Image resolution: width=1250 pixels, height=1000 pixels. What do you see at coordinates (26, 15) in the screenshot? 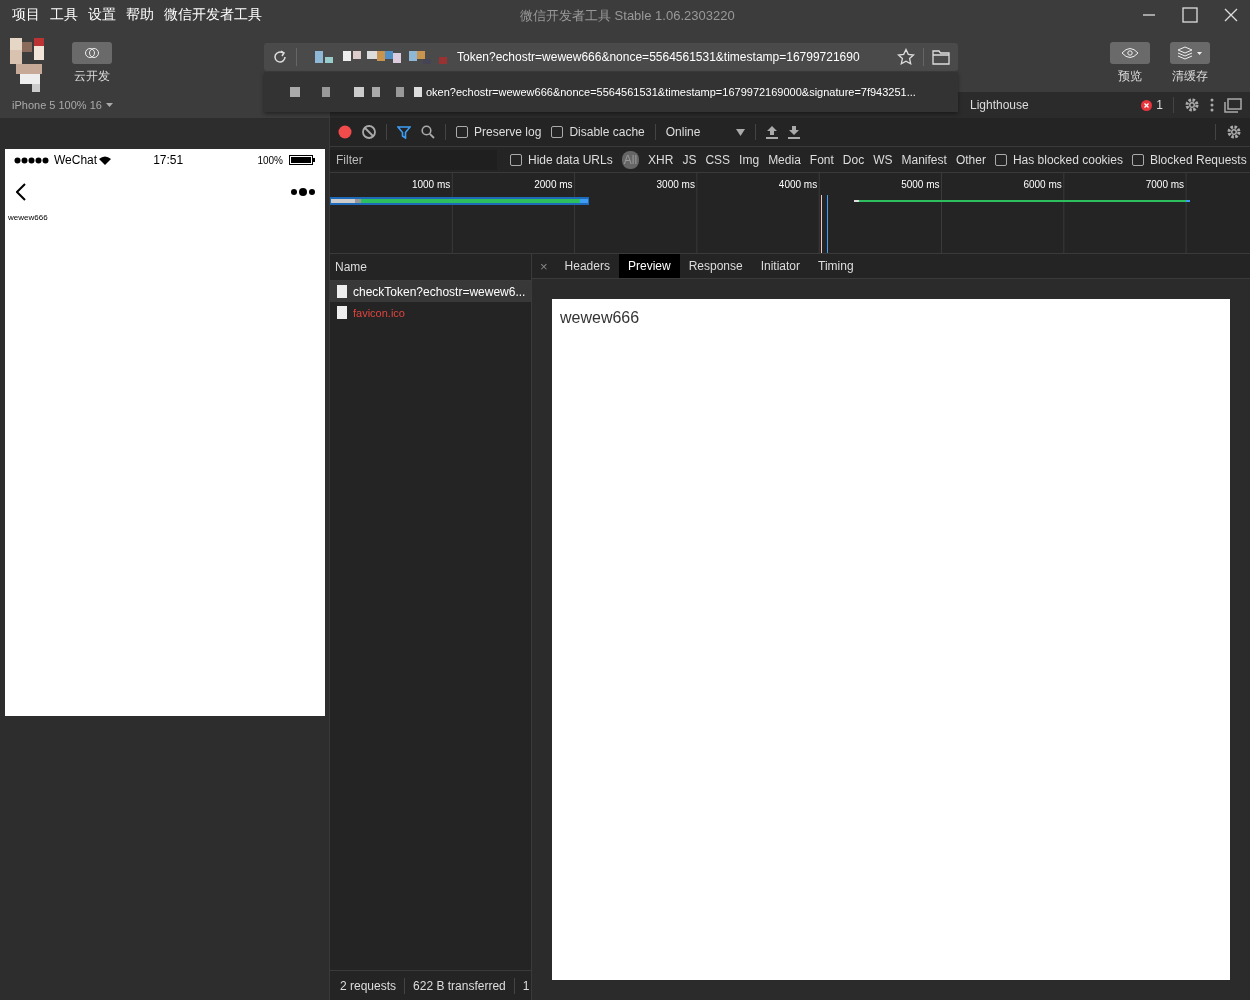
I see `menu-item: 项目` at bounding box center [26, 15].